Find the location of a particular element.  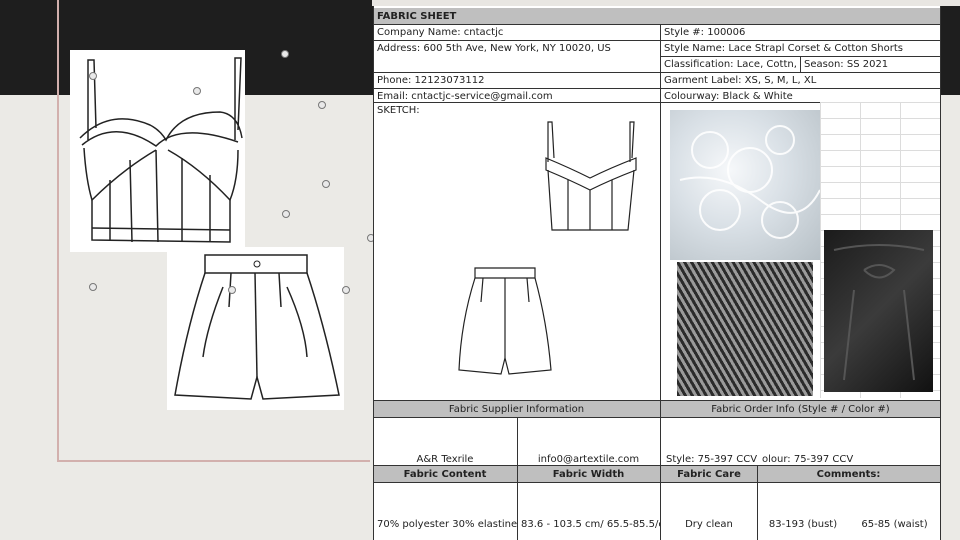

comment-waist: 65-85 (waist) is located at coordinates (894, 524).